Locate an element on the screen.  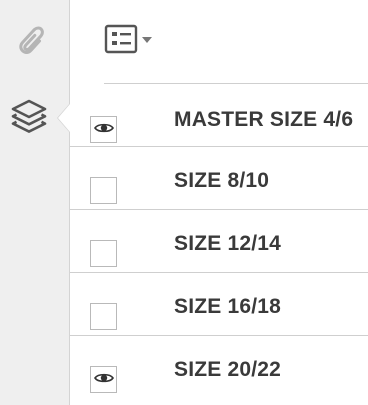
attachments-button is located at coordinates (29, 42).